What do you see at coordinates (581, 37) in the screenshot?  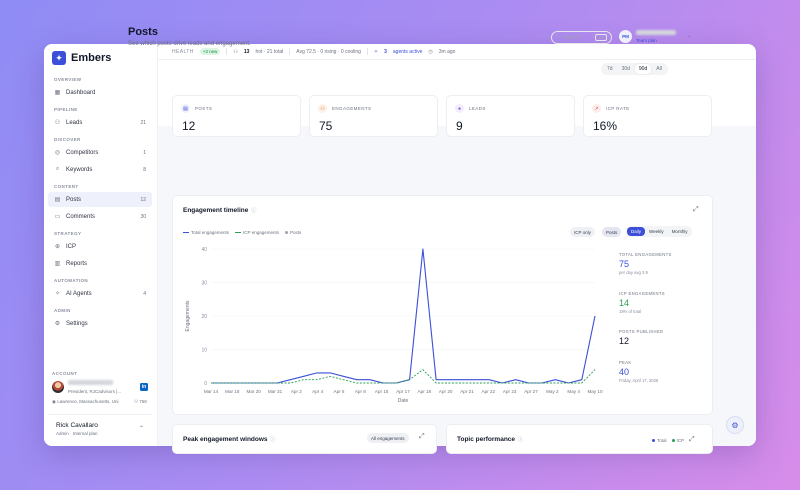 I see `search-input: ⌕ Search... ⌘K` at bounding box center [581, 37].